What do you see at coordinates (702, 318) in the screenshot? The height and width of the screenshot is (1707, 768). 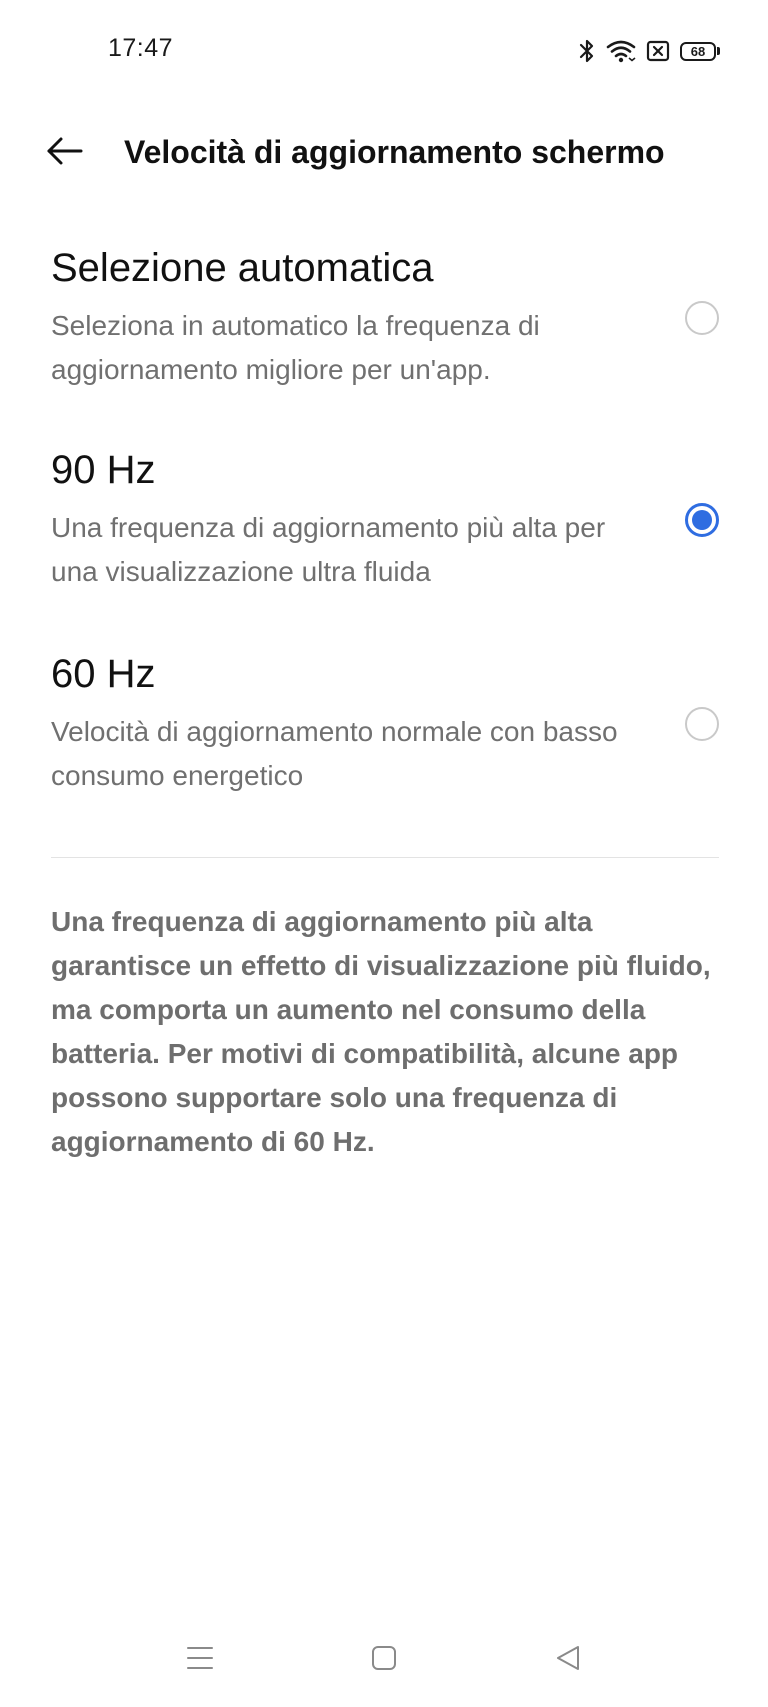 I see `radio-auto` at bounding box center [702, 318].